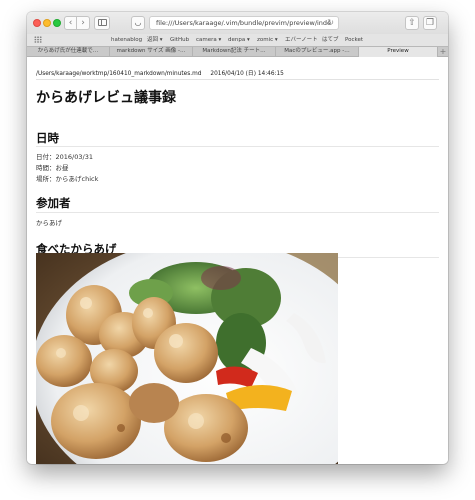 This screenshot has width=475, height=500. I want to click on favorite-camera: camera ▾, so click(208, 40).